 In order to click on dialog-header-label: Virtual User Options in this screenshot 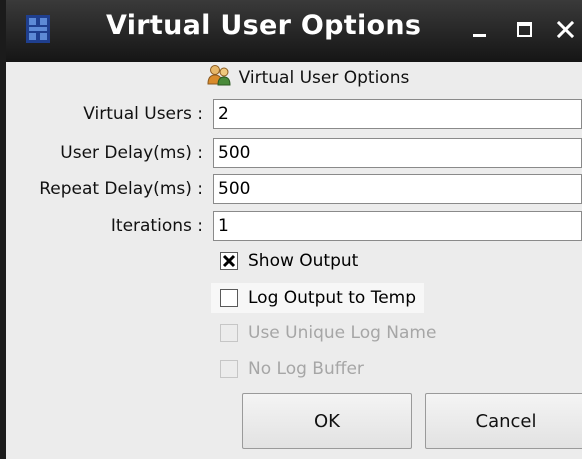, I will do `click(324, 77)`.